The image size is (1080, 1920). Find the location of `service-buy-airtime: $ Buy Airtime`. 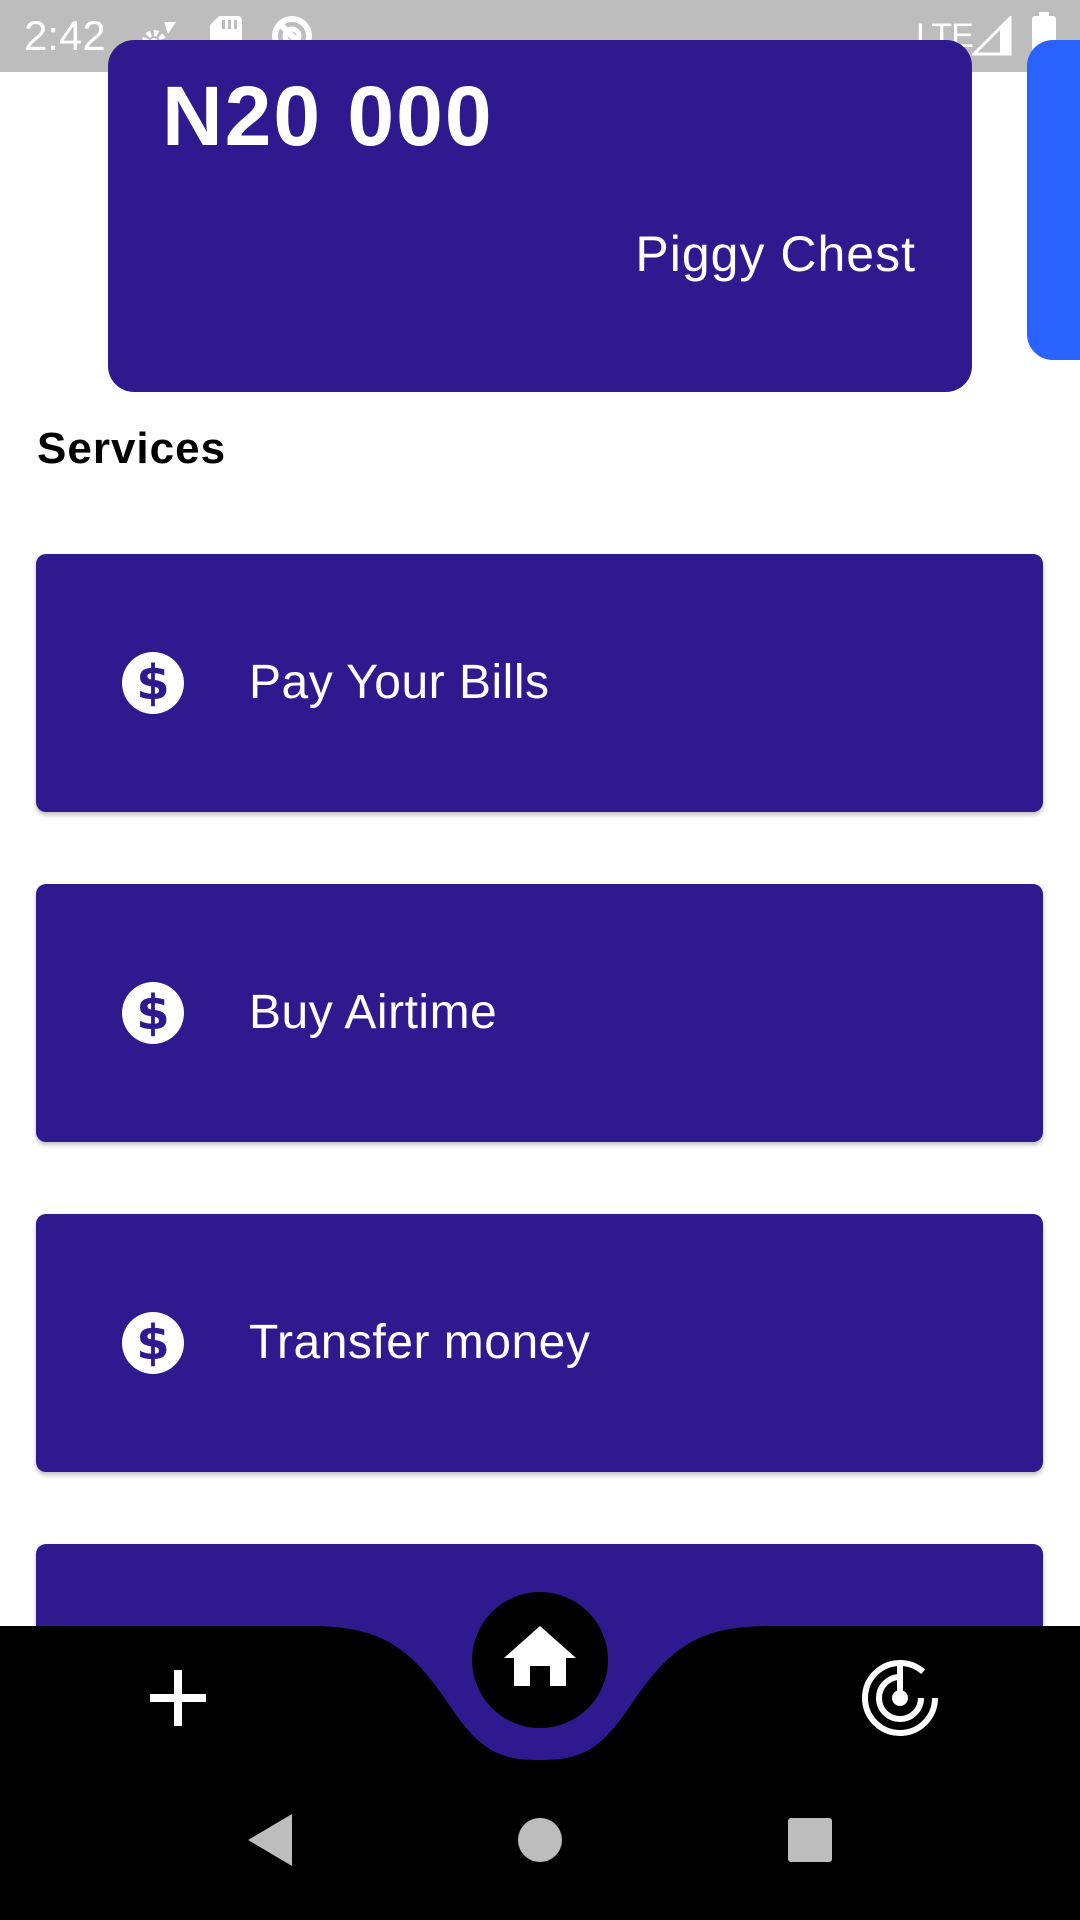

service-buy-airtime: $ Buy Airtime is located at coordinates (539, 1013).